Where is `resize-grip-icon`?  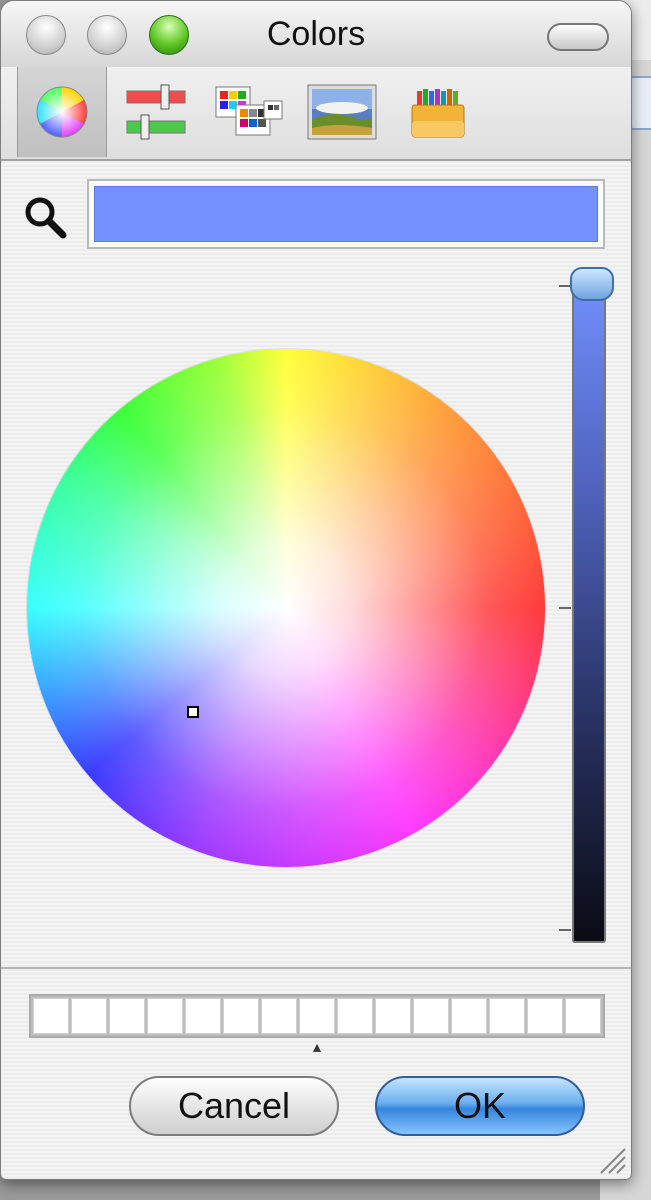
resize-grip-icon is located at coordinates (609, 1157).